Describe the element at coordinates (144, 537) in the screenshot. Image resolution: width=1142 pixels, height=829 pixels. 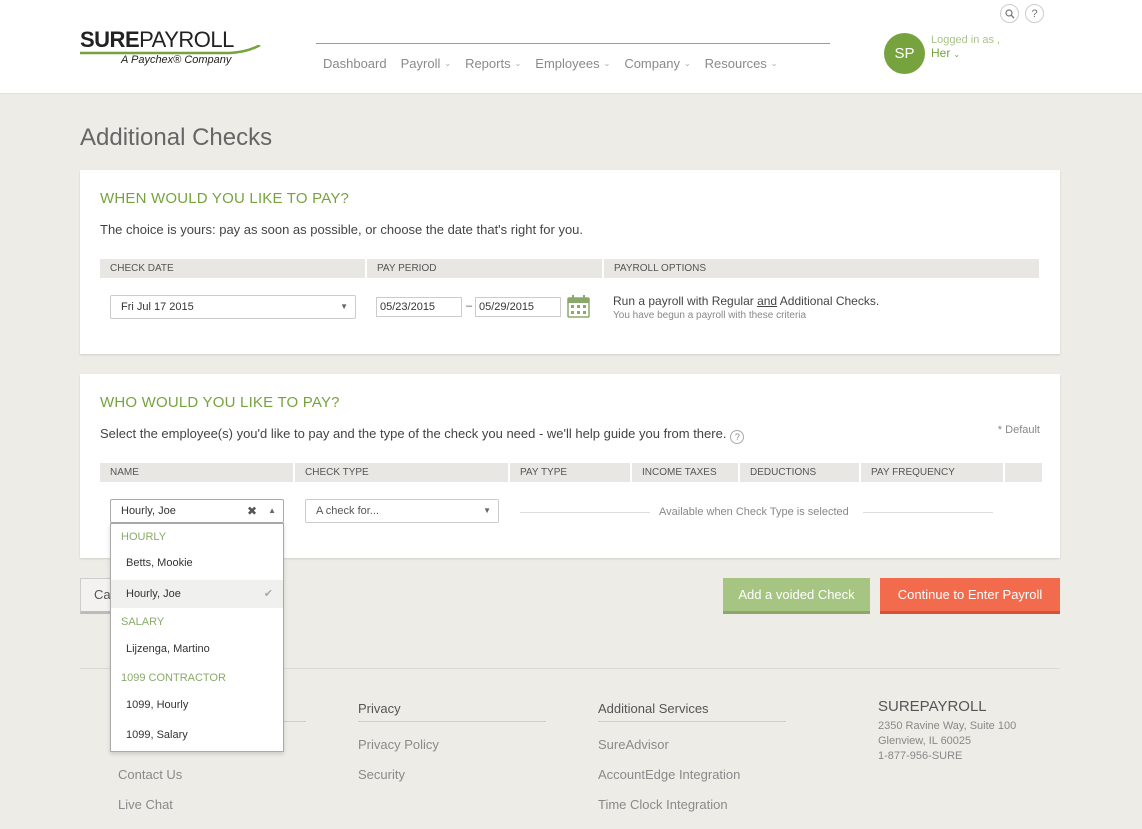
I see `dropdown-group-hourly: HOURLY` at that location.